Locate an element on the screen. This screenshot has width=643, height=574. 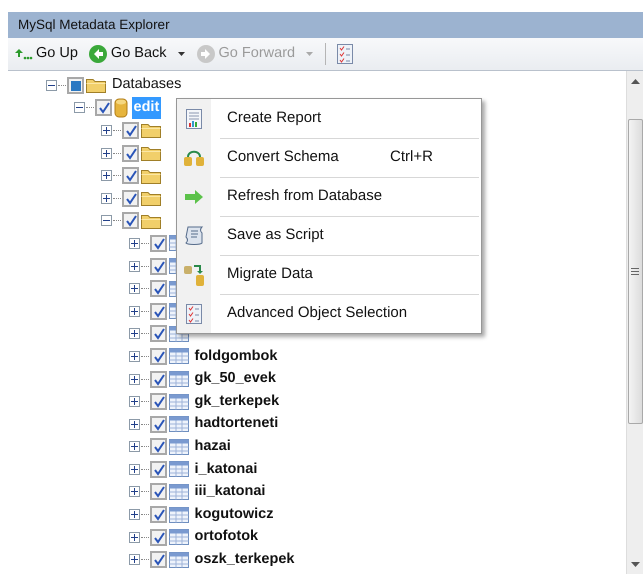
database-transfer-icon is located at coordinates (194, 274).